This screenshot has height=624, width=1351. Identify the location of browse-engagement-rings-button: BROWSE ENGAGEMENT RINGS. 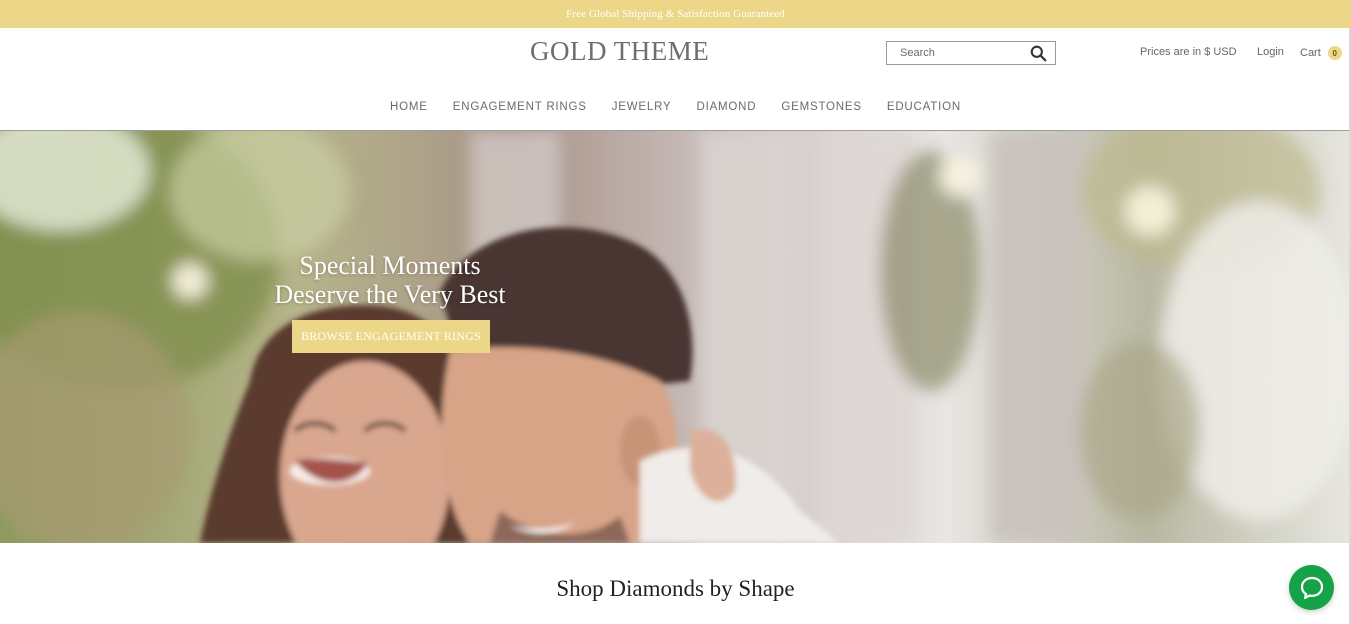
(391, 336).